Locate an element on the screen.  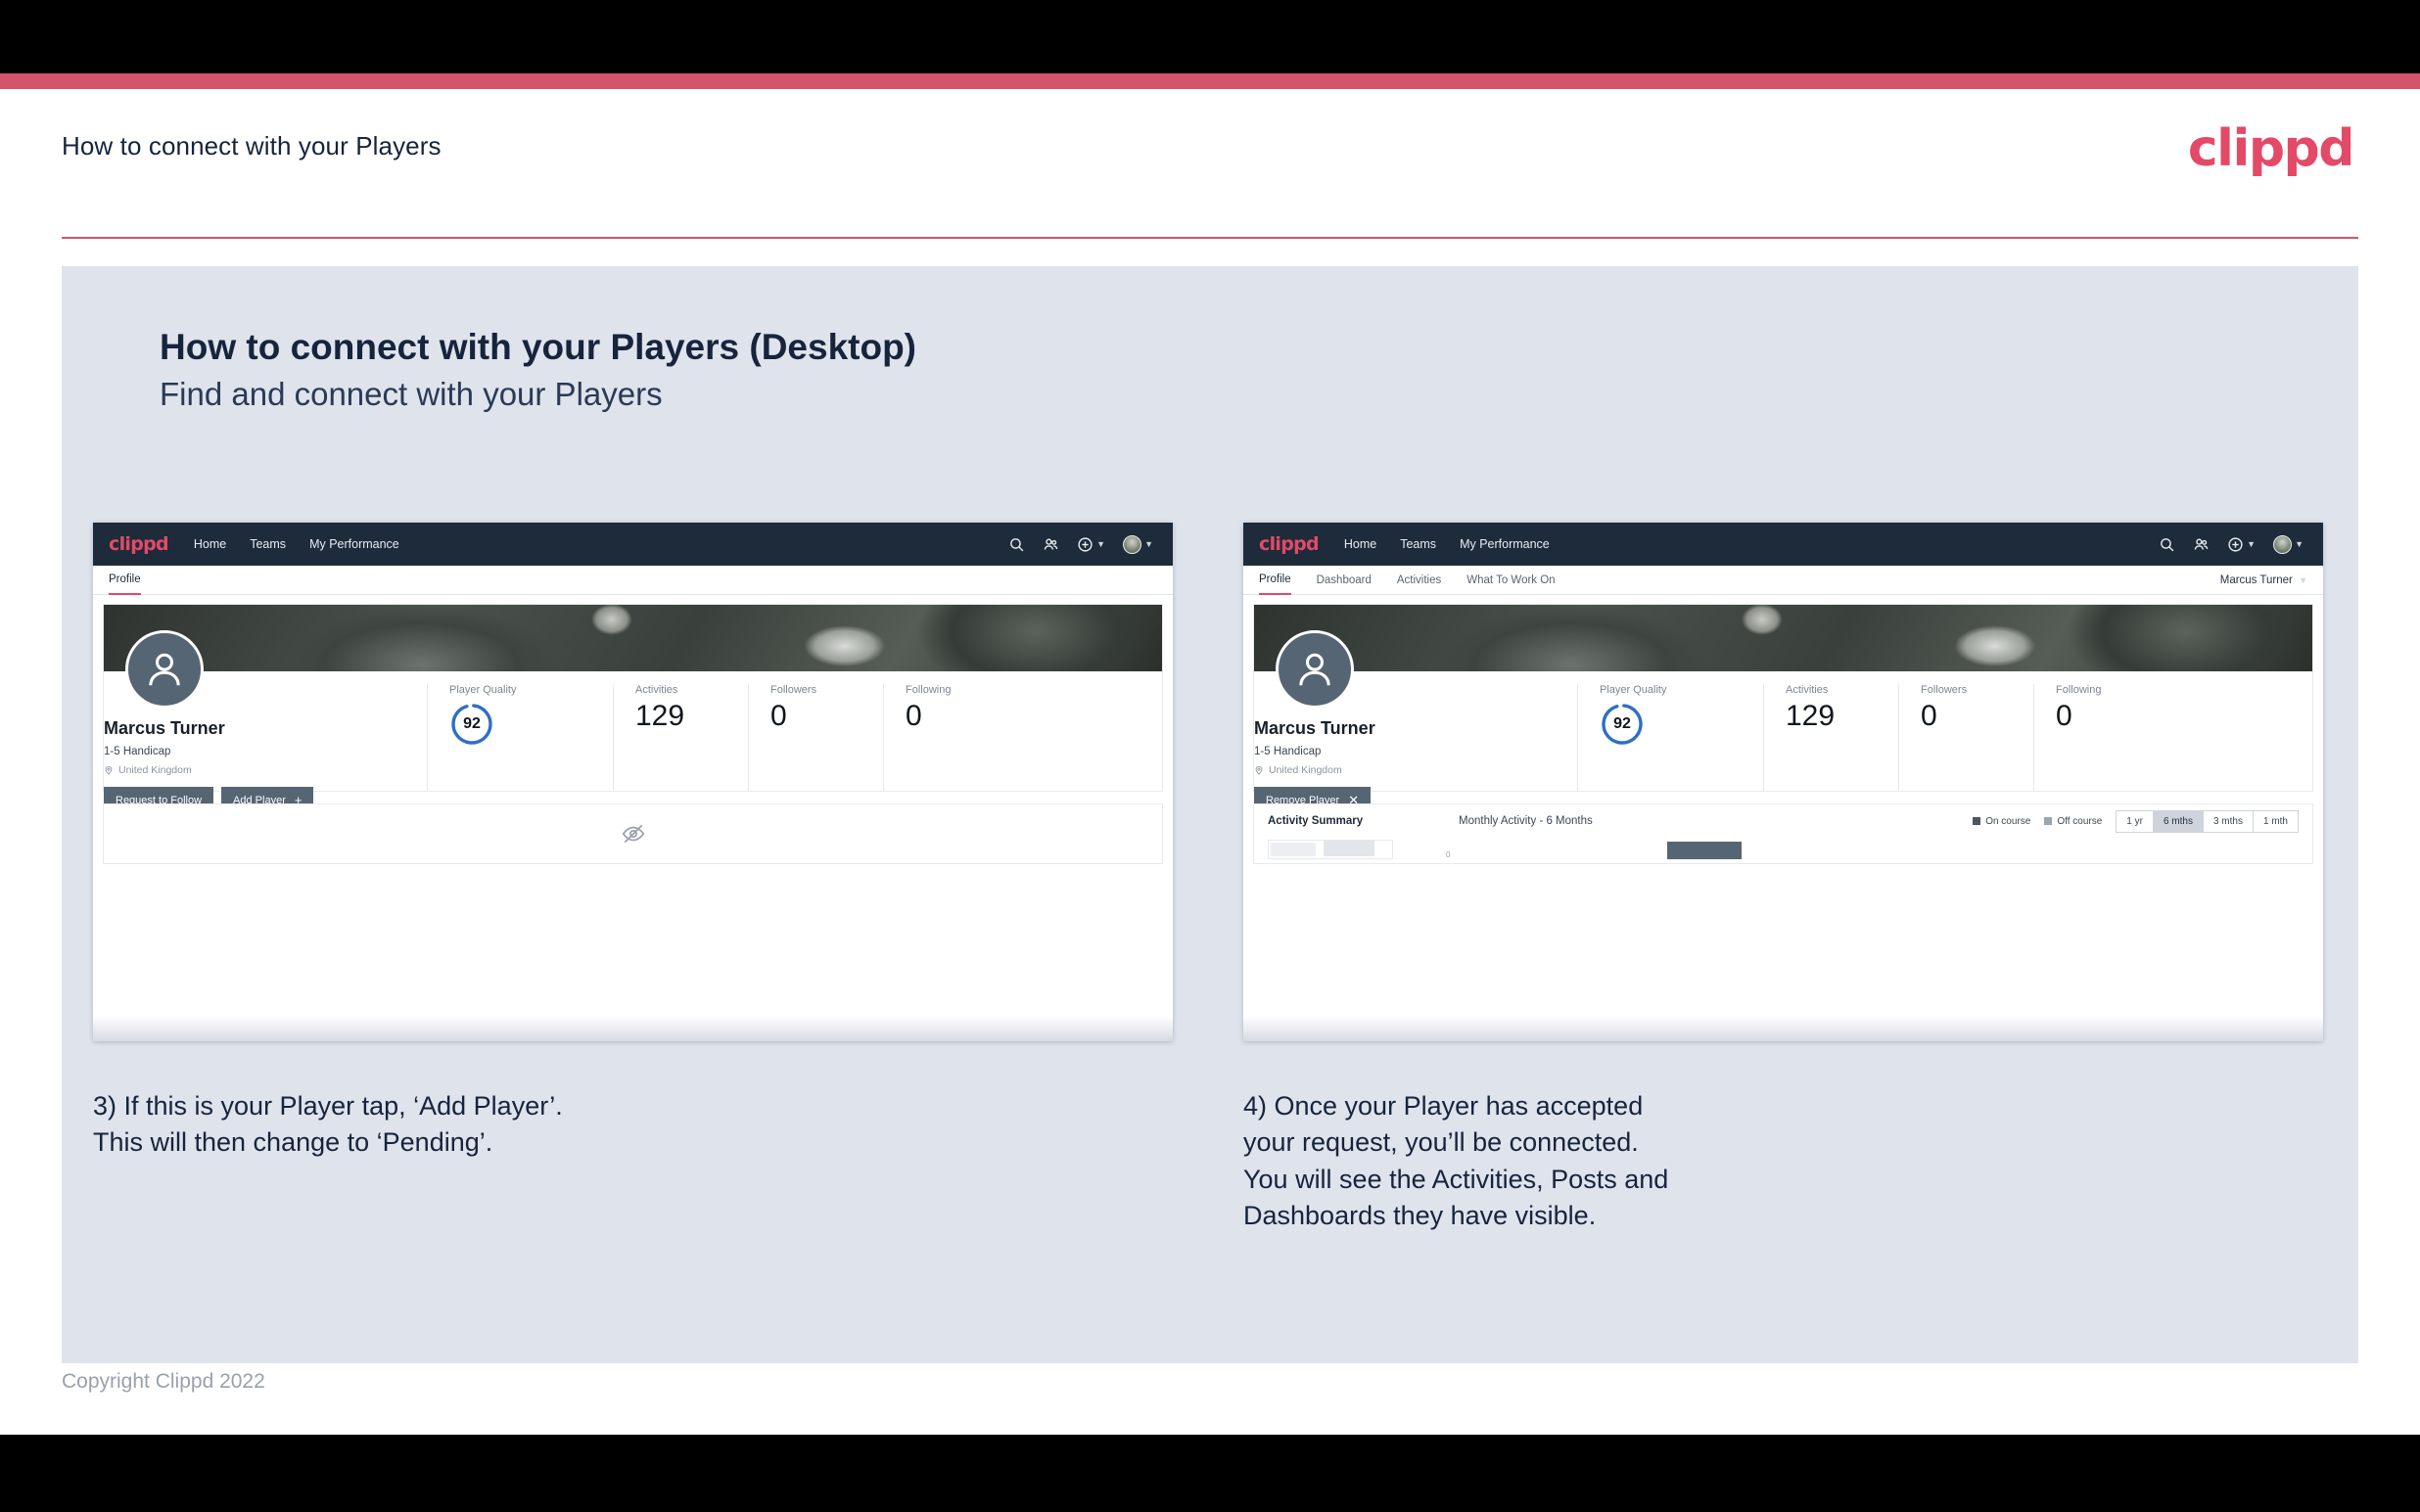
app-navbar-left: clippd Home Teams My Performance ▼ ▼ is located at coordinates (633, 544).